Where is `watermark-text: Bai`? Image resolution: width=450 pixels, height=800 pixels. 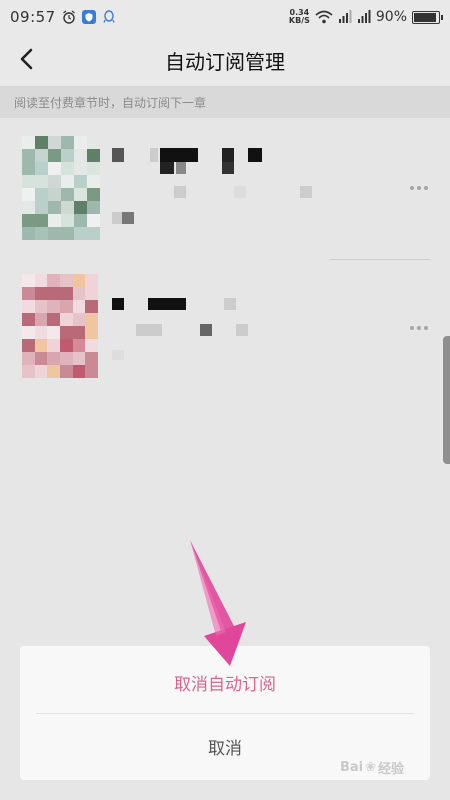
watermark-text: Bai is located at coordinates (352, 767).